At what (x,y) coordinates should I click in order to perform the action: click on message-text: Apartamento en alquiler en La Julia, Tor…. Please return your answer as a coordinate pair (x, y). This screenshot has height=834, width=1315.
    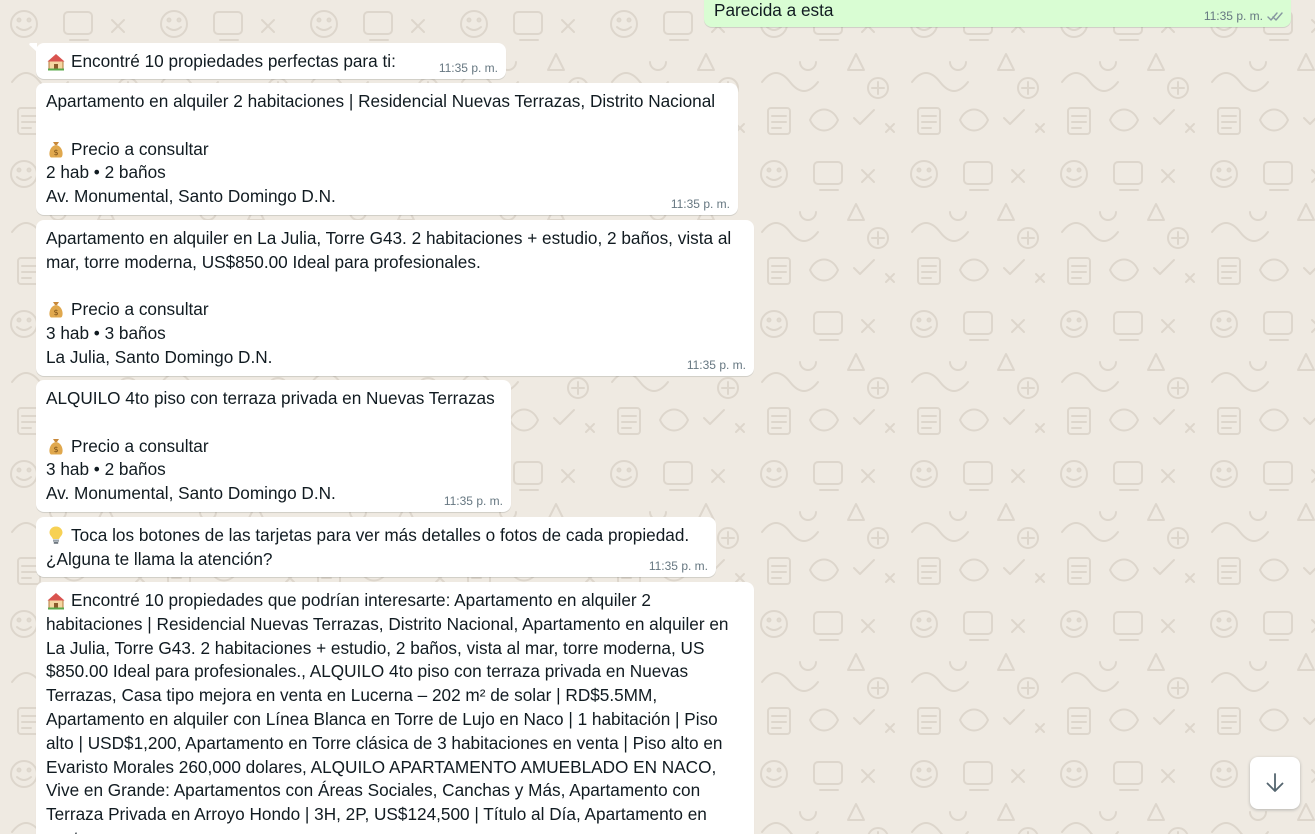
    Looking at the image, I should click on (395, 298).